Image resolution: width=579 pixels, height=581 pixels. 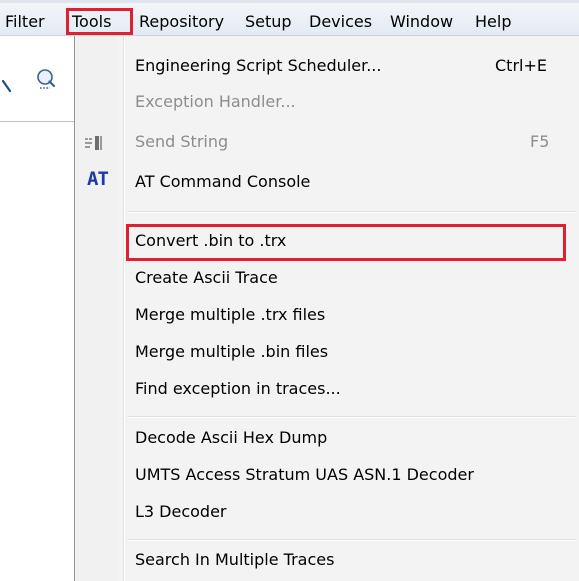 What do you see at coordinates (206, 277) in the screenshot?
I see `menu-item-label: Create Ascii Trace` at bounding box center [206, 277].